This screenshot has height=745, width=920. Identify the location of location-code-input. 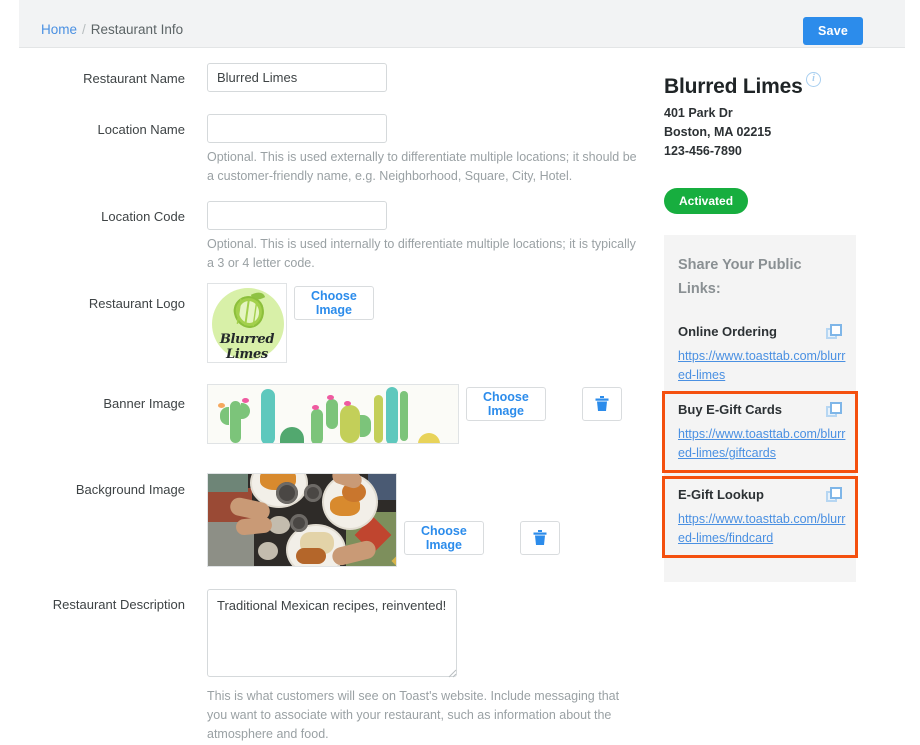
(297, 215).